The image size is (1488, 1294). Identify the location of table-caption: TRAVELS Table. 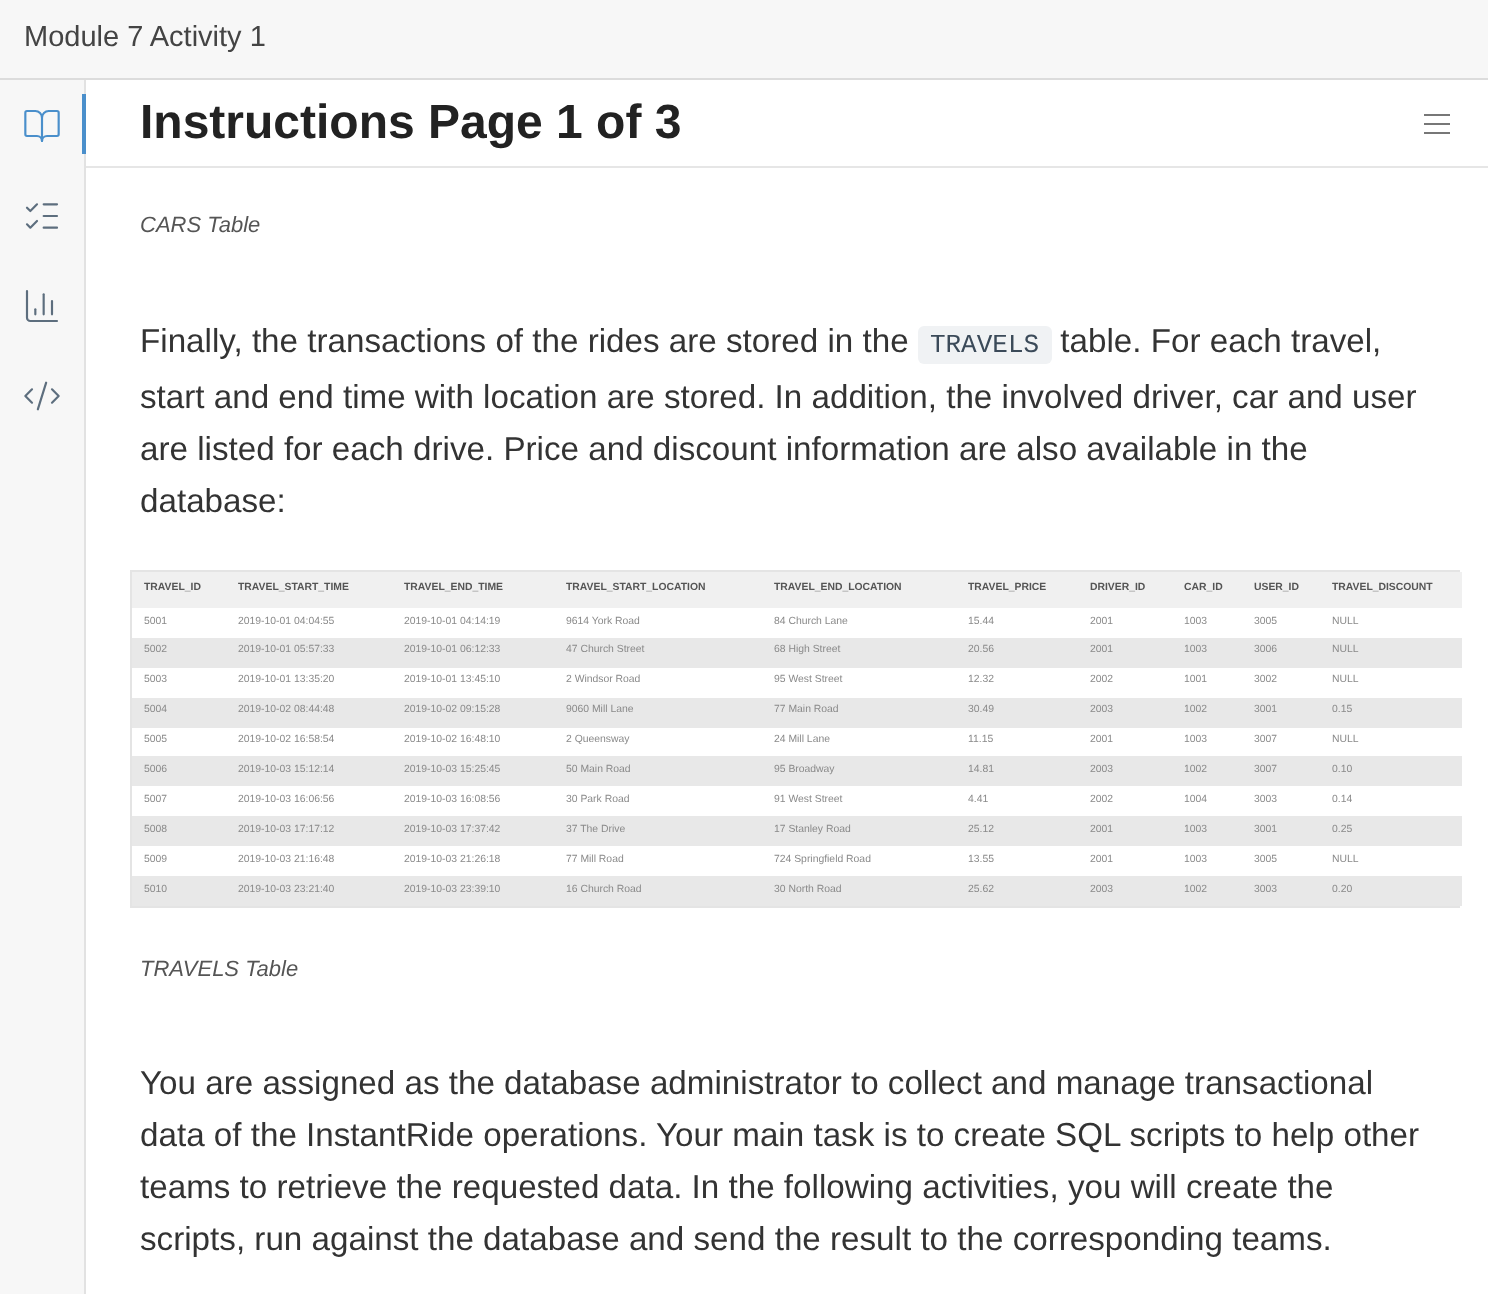
(220, 969).